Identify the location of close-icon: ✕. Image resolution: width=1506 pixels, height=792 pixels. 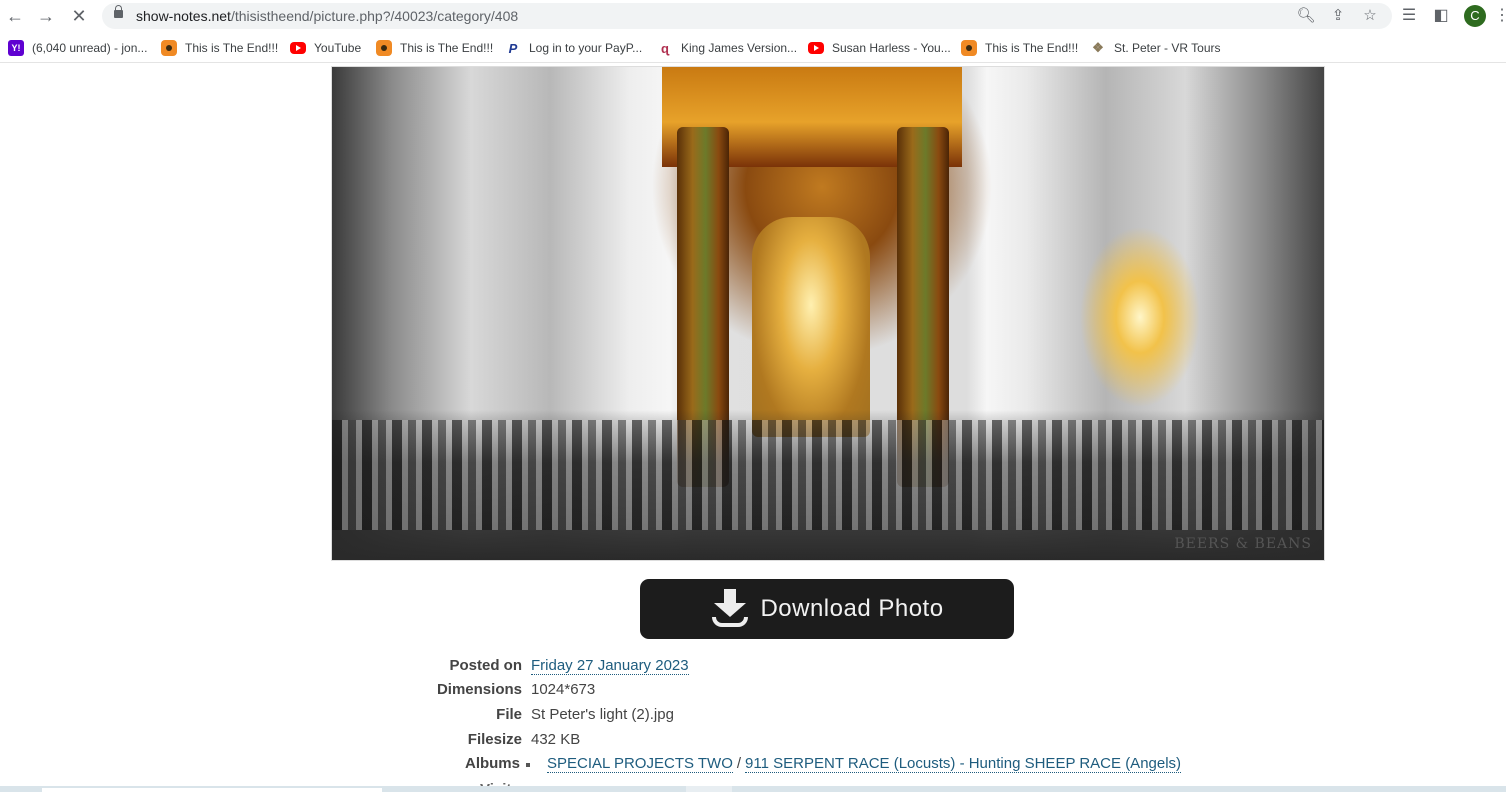
(79, 16).